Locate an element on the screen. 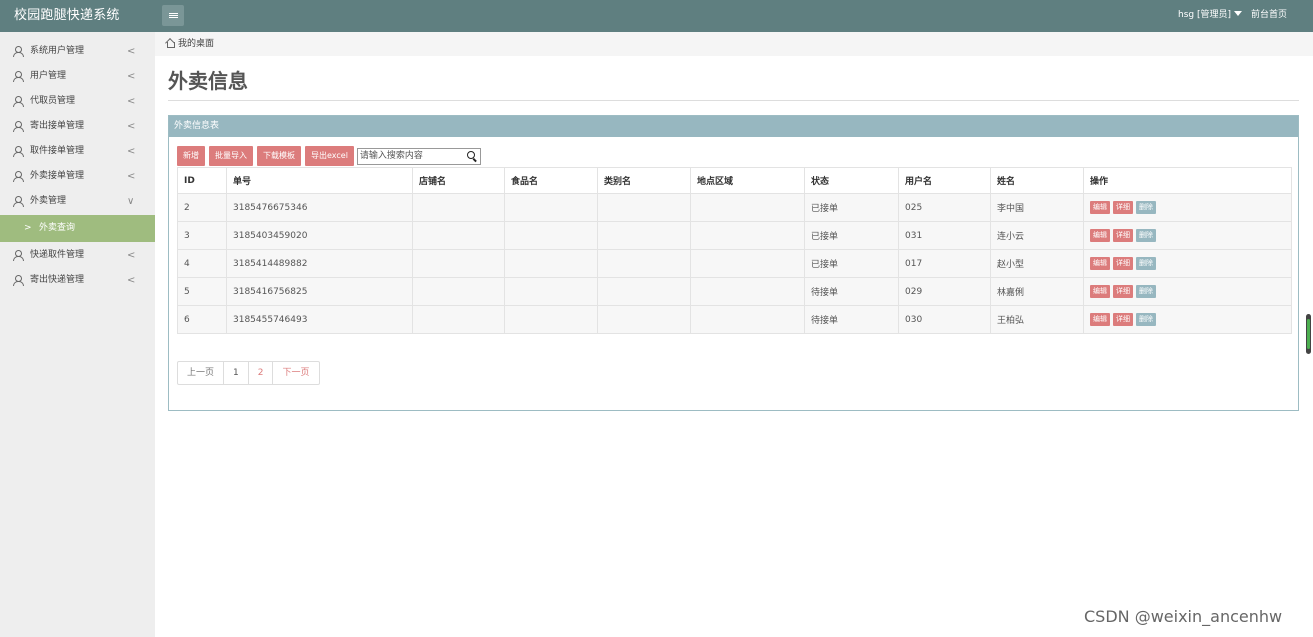 This screenshot has width=1313, height=637. toolbar: 新增 批量导入 下载模板 导出excel is located at coordinates (329, 156).